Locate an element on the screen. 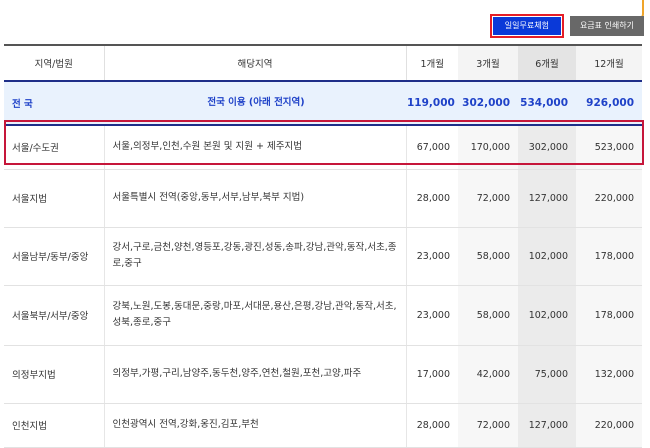 Image resolution: width=650 pixels, height=448 pixels. free-trial-highlight: 일일무료체험 is located at coordinates (526, 26).